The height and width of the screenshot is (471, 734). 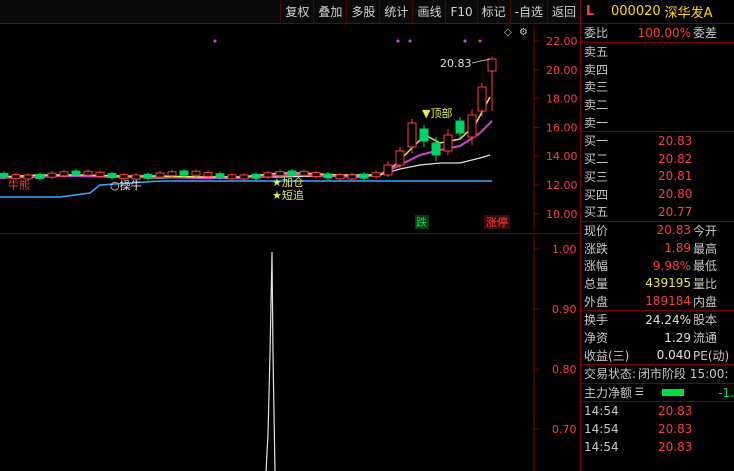 I want to click on price-tick-label: 12.00, so click(x=562, y=185).